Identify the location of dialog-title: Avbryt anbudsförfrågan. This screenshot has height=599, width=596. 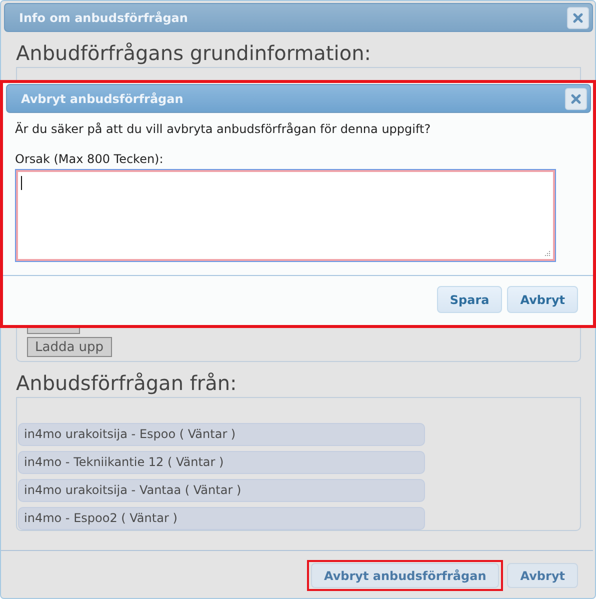
(102, 99).